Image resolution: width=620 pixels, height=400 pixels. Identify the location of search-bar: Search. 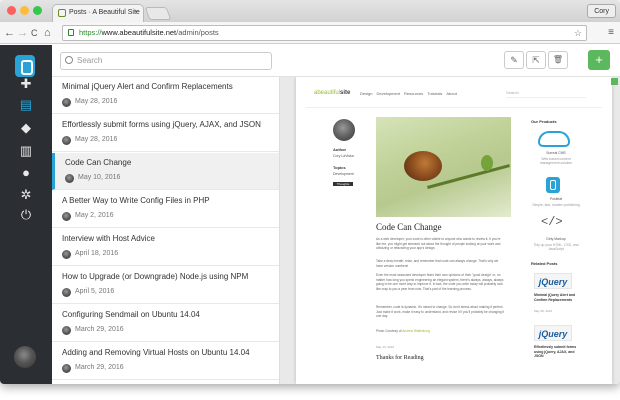
(166, 61).